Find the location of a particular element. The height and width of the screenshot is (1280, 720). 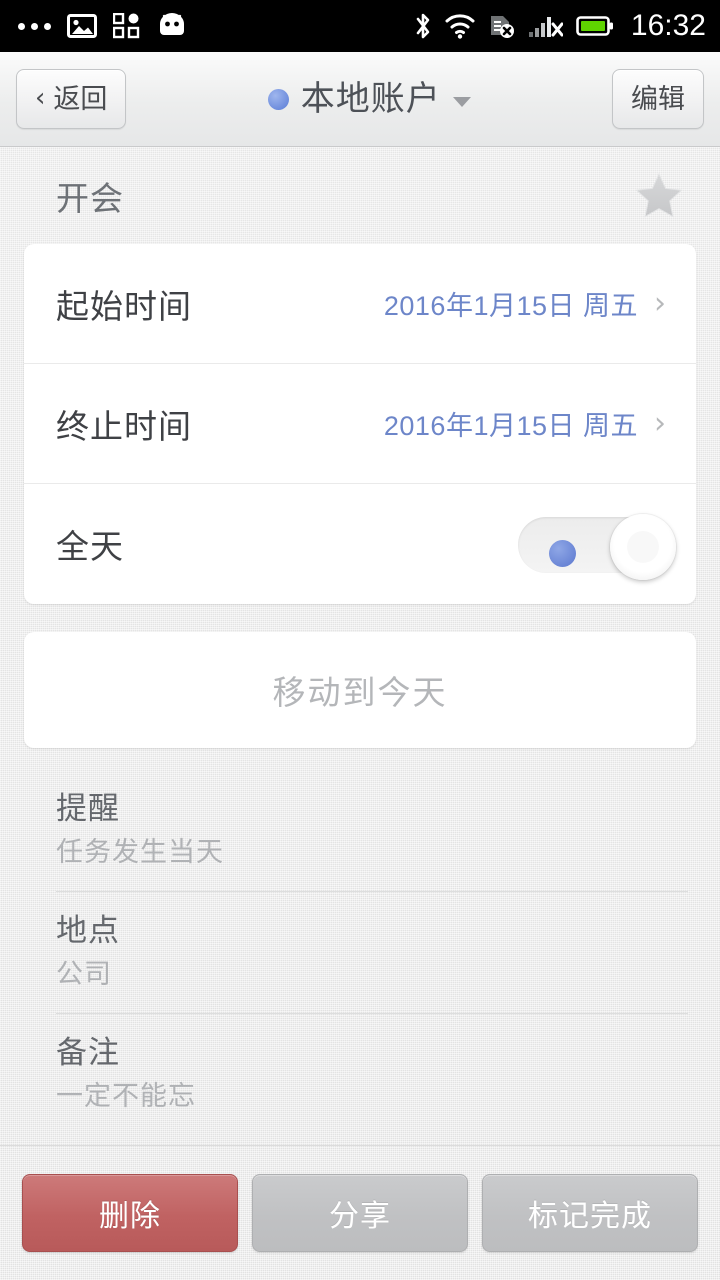

note-value: 一定不能忘 is located at coordinates (126, 1097).